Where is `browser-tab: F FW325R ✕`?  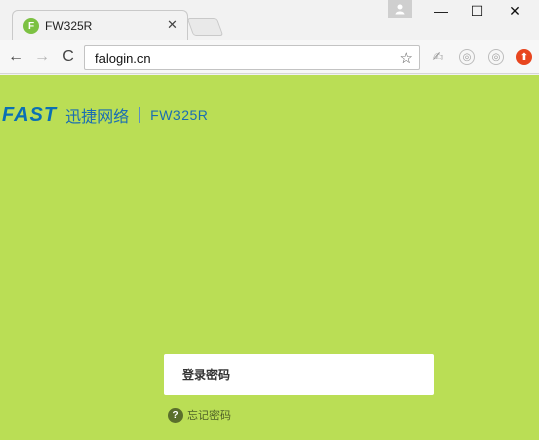
browser-tab: F FW325R ✕ is located at coordinates (100, 25).